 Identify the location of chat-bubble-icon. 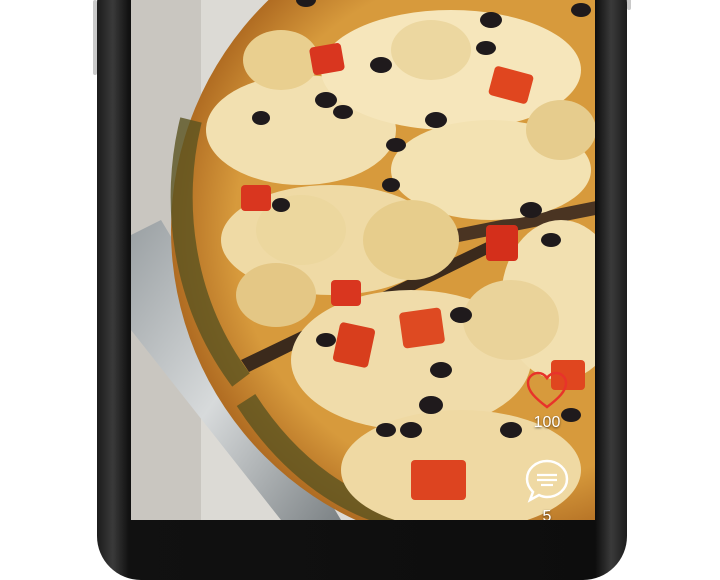
(547, 481).